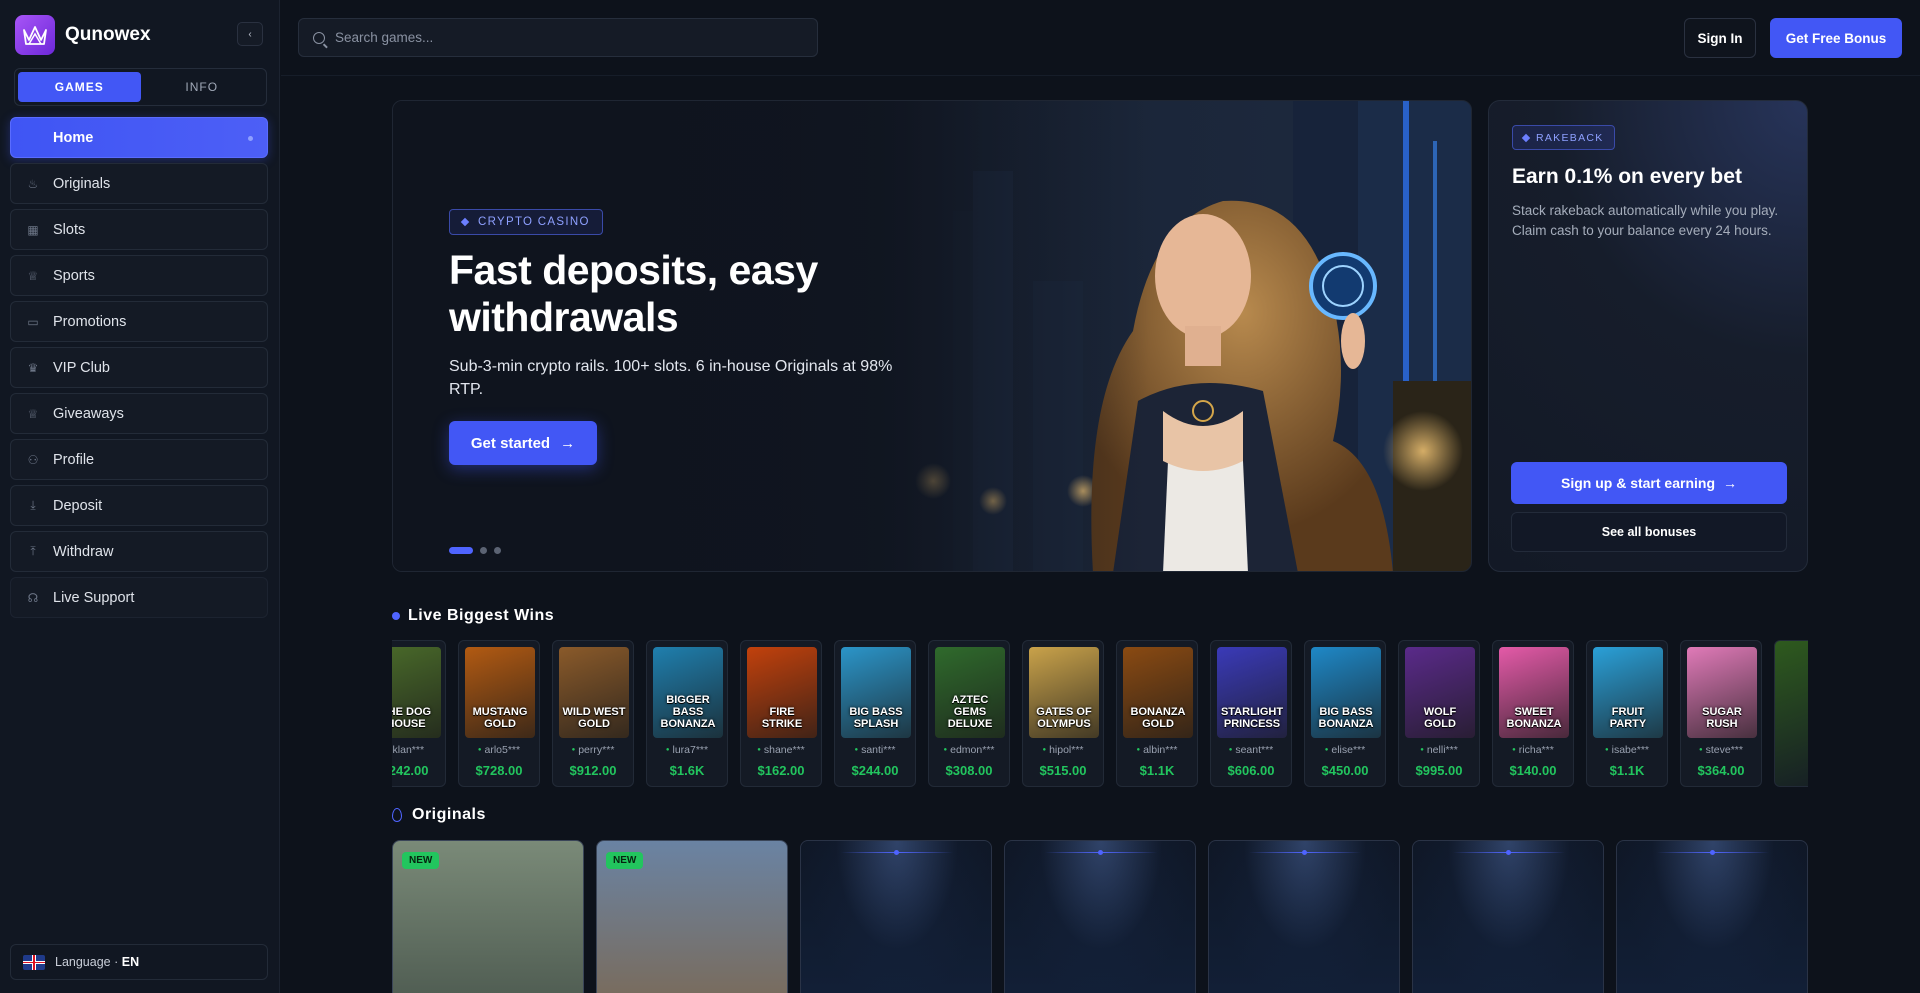  I want to click on game-name: Big Bass Splash, so click(876, 718).